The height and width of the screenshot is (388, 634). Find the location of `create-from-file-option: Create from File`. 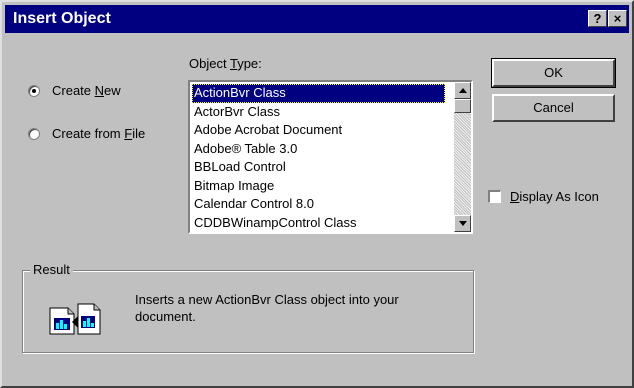

create-from-file-option: Create from File is located at coordinates (86, 133).